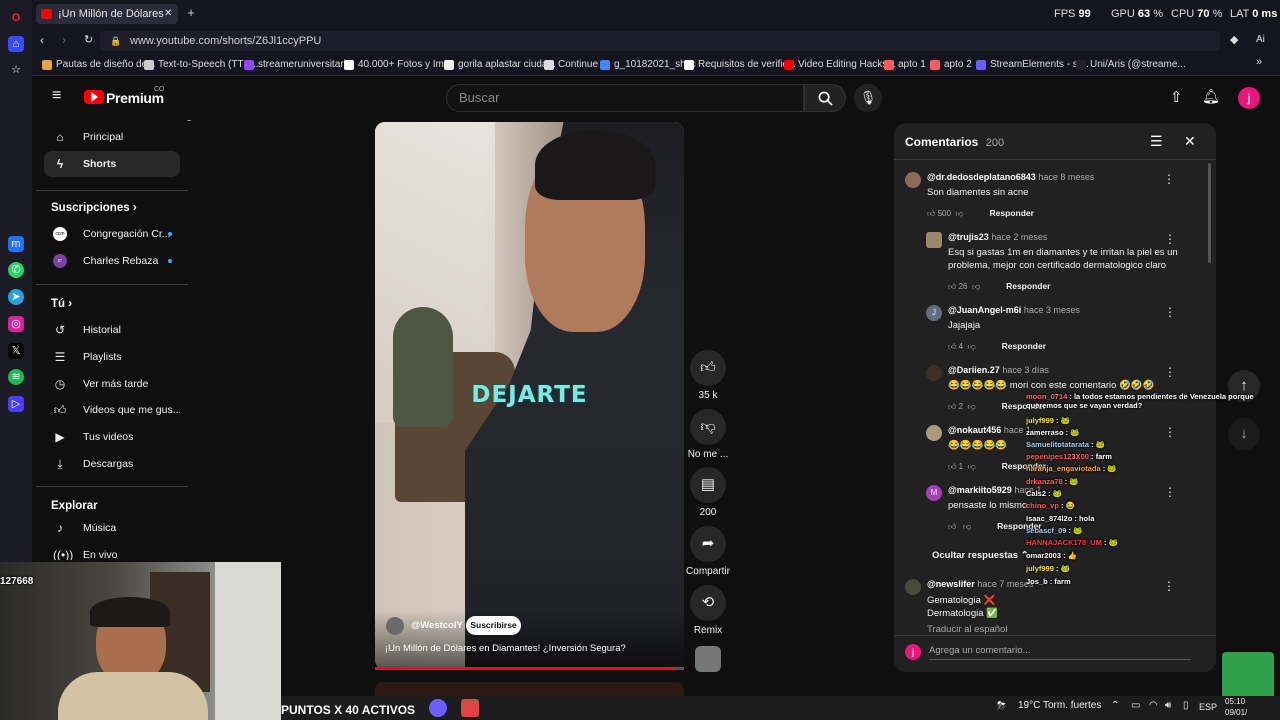  What do you see at coordinates (934, 313) in the screenshot?
I see `avatar: J` at bounding box center [934, 313].